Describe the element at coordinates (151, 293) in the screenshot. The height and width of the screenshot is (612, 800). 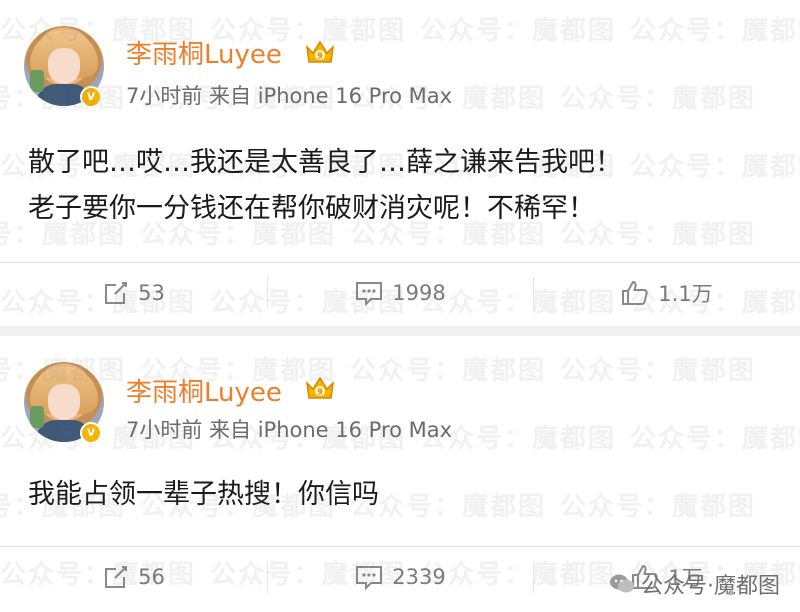
I see `repost-count: 53` at that location.